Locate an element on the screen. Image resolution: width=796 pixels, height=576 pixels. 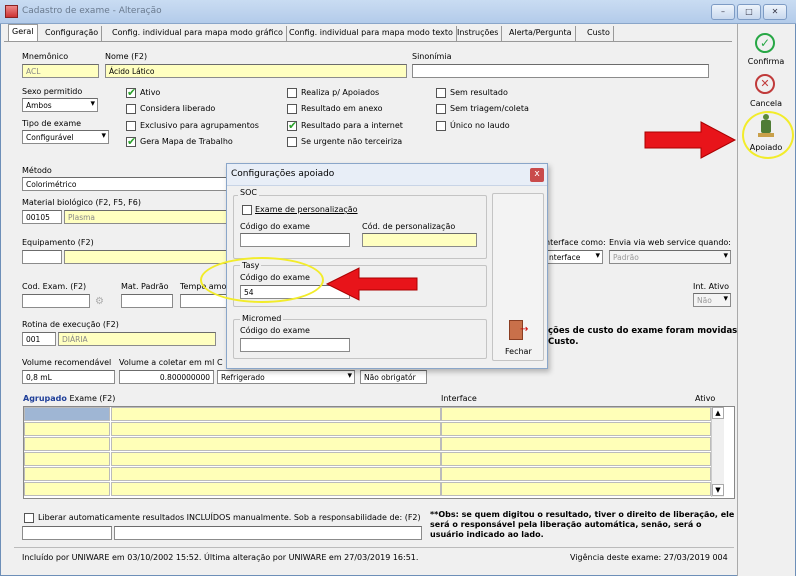
sem-resultado-checkbox is located at coordinates (441, 93).